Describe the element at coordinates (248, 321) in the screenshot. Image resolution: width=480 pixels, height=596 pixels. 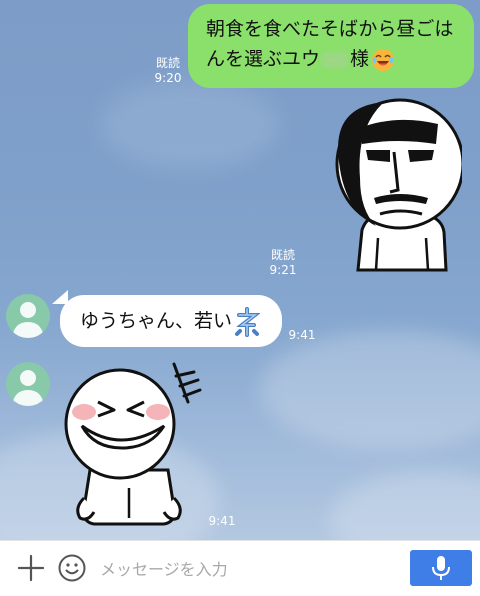
I see `ne-character-emoji-icon` at that location.